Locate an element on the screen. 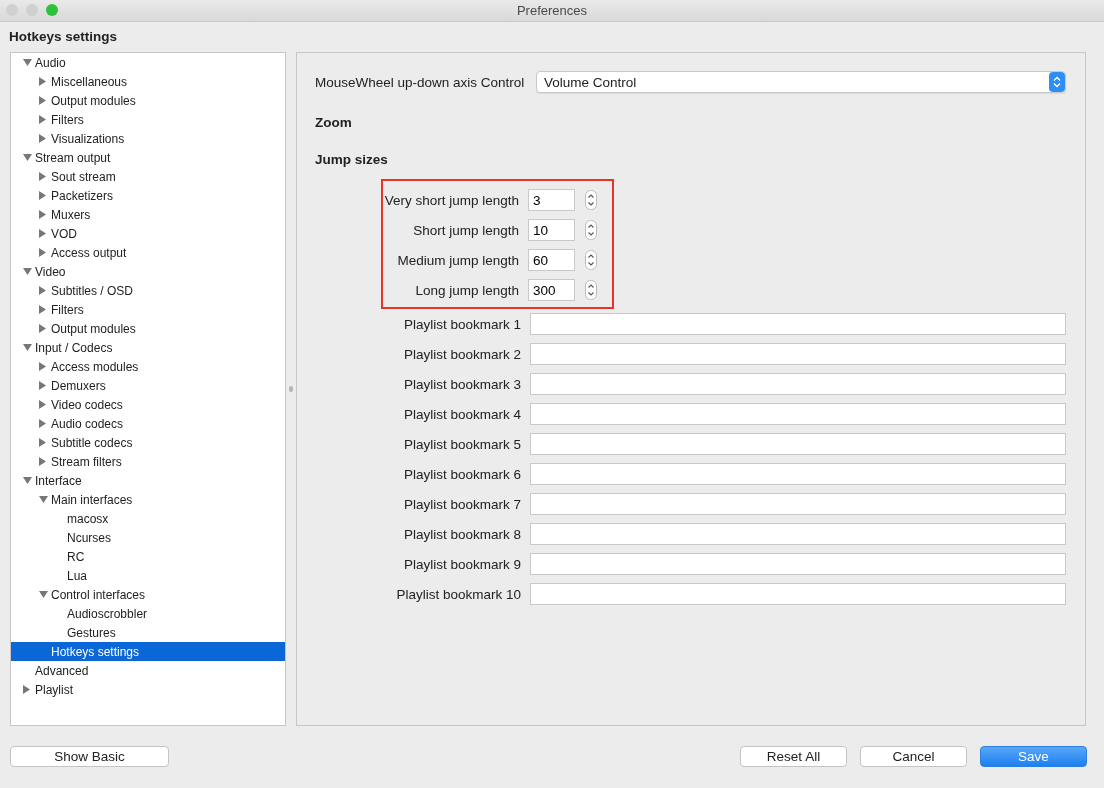 This screenshot has height=788, width=1104. field-label: Playlist bookmark 8 is located at coordinates (462, 534).